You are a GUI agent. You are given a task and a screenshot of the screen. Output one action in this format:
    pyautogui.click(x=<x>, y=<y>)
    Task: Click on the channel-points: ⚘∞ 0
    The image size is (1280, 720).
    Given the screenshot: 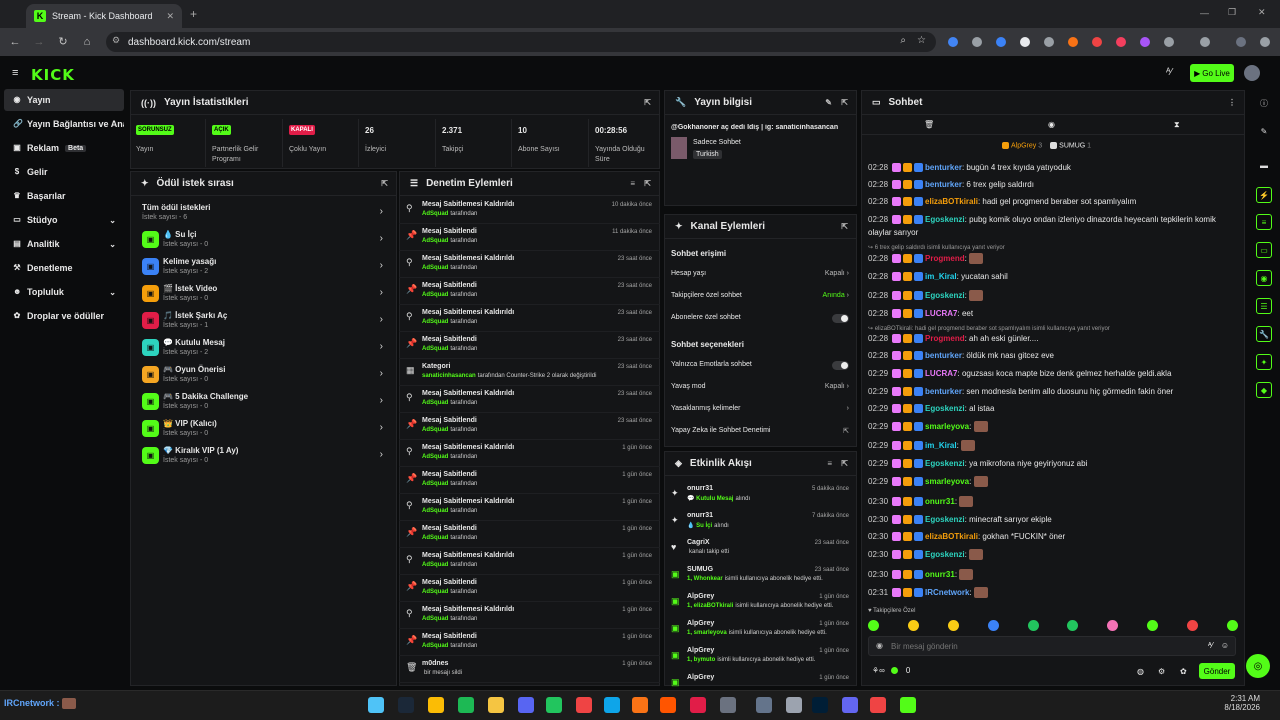 What is the action you would take?
    pyautogui.click(x=891, y=670)
    